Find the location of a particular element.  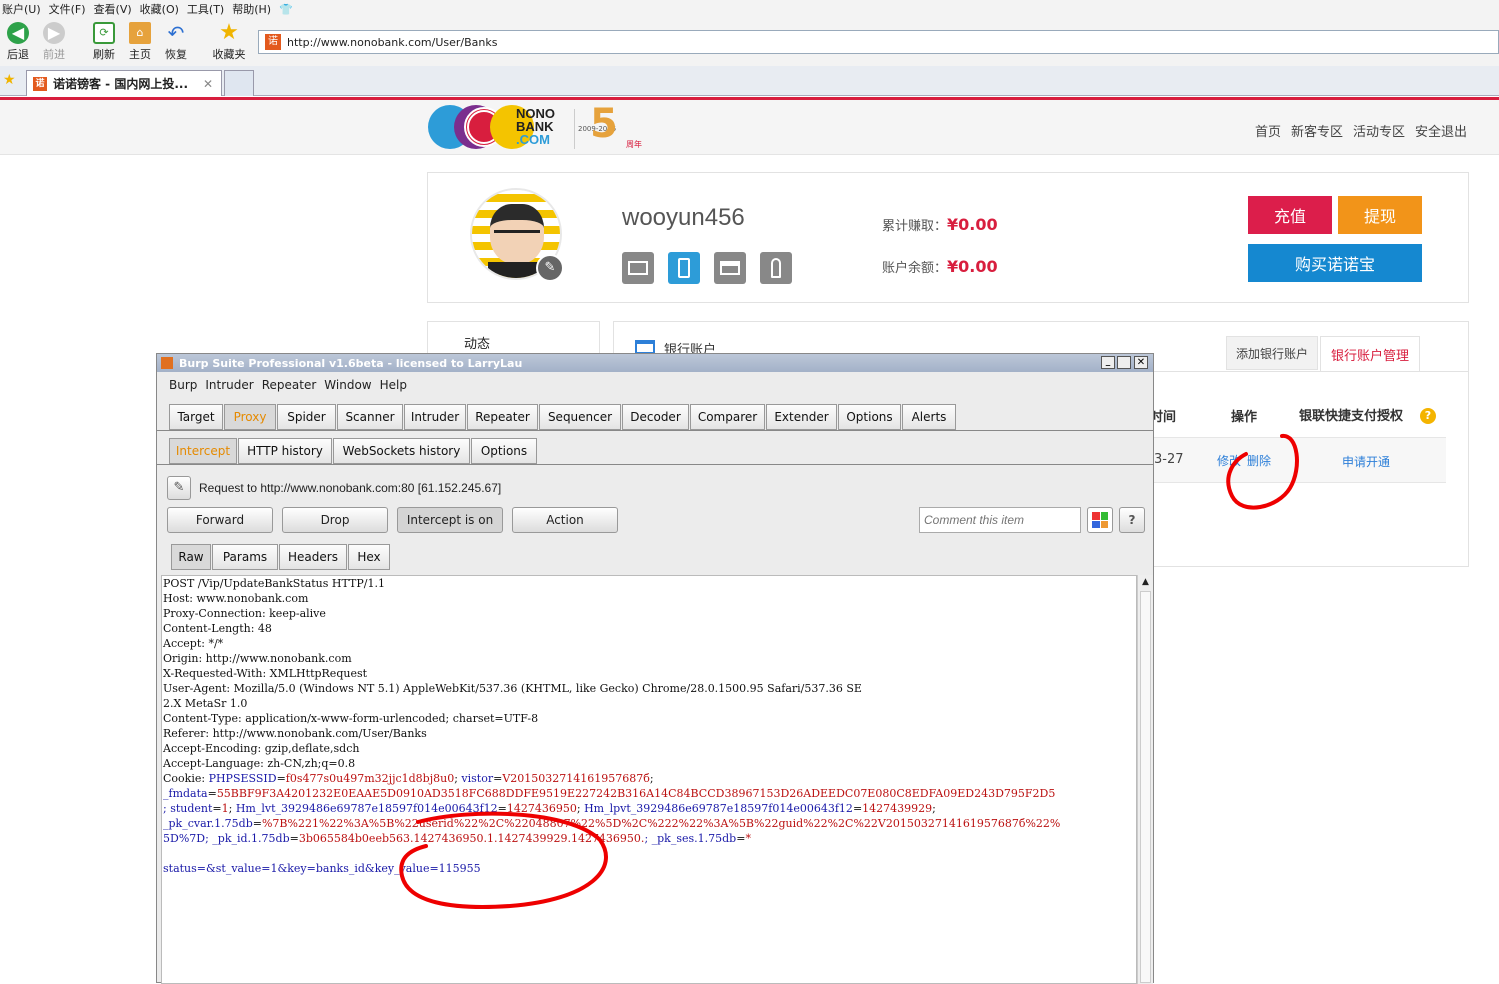

subtab-intercept: Intercept is located at coordinates (203, 451).